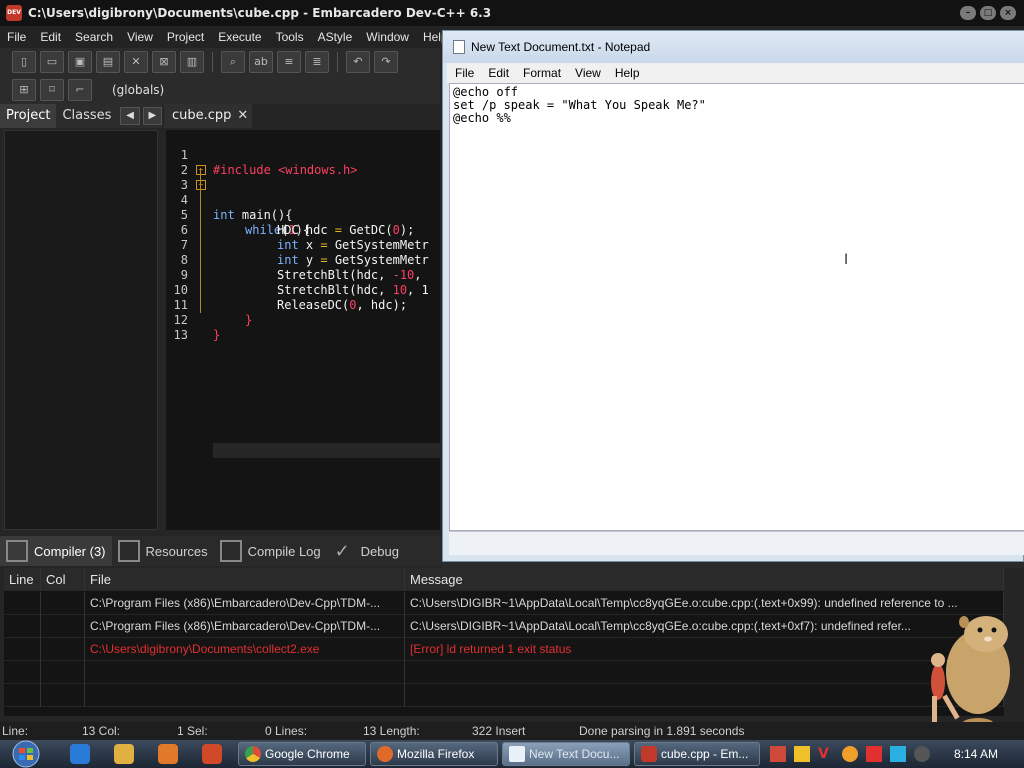 The width and height of the screenshot is (1024, 768). I want to click on menu-file: File, so click(16, 37).